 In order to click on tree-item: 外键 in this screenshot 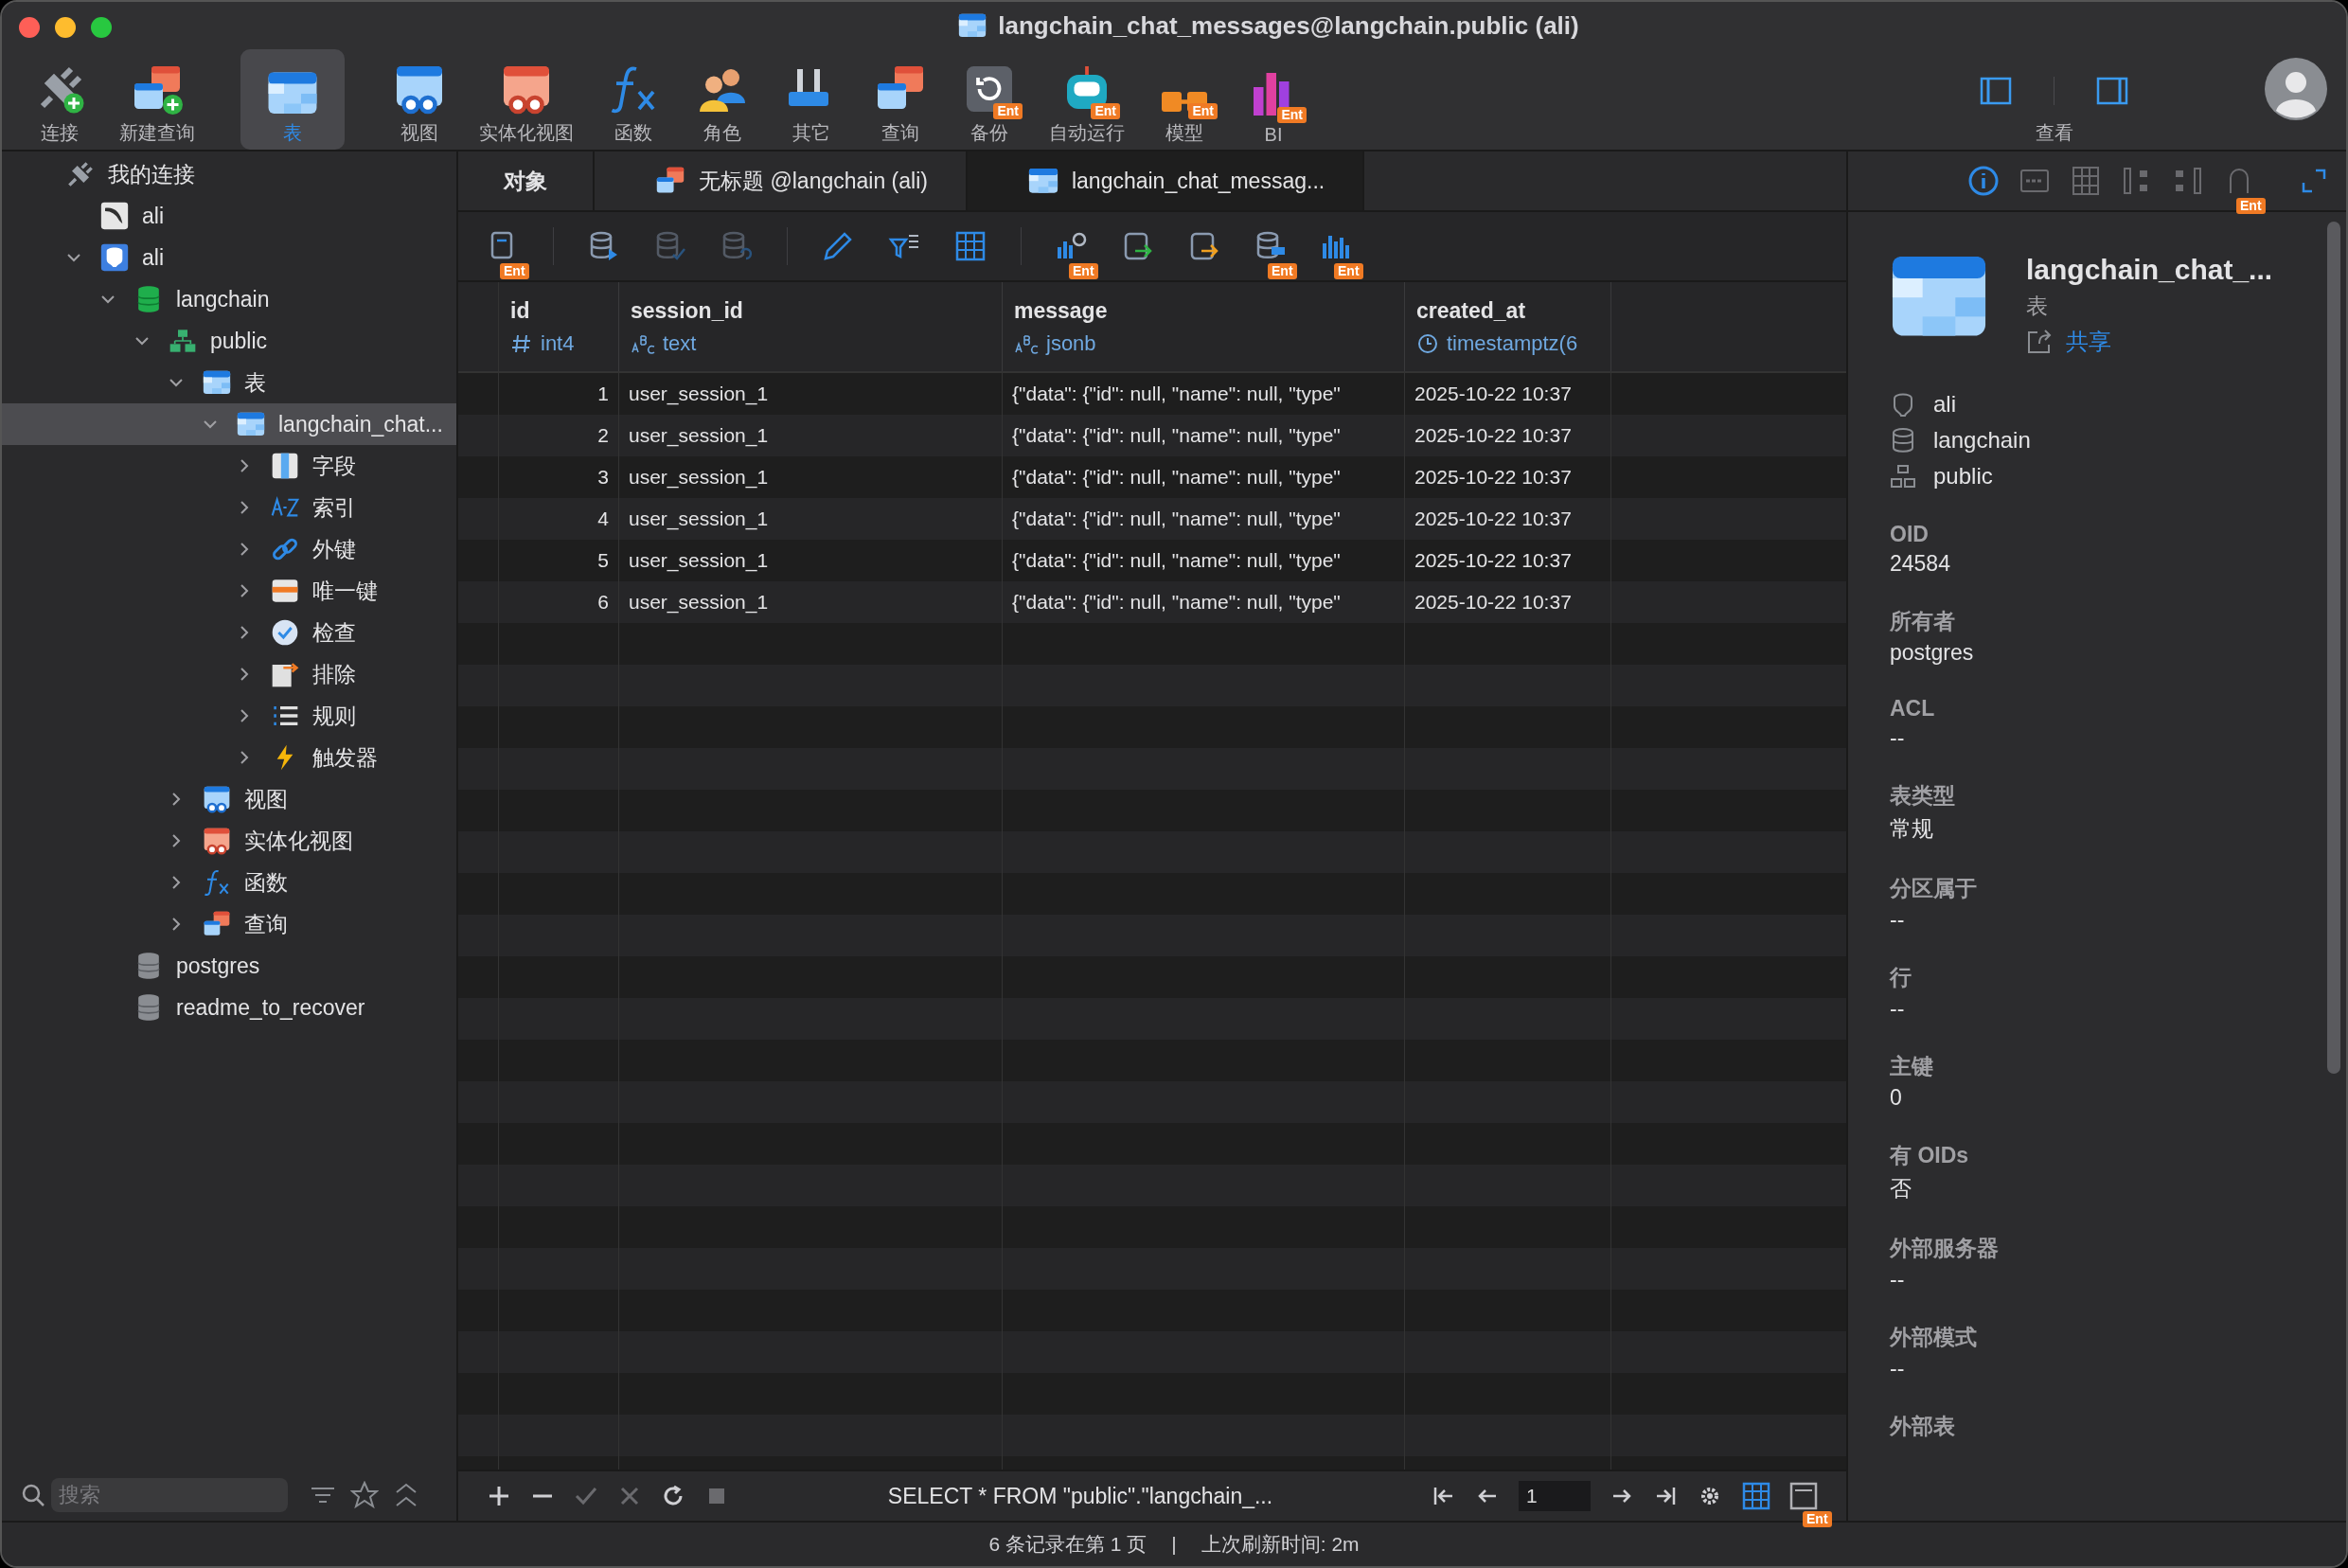, I will do `click(229, 549)`.